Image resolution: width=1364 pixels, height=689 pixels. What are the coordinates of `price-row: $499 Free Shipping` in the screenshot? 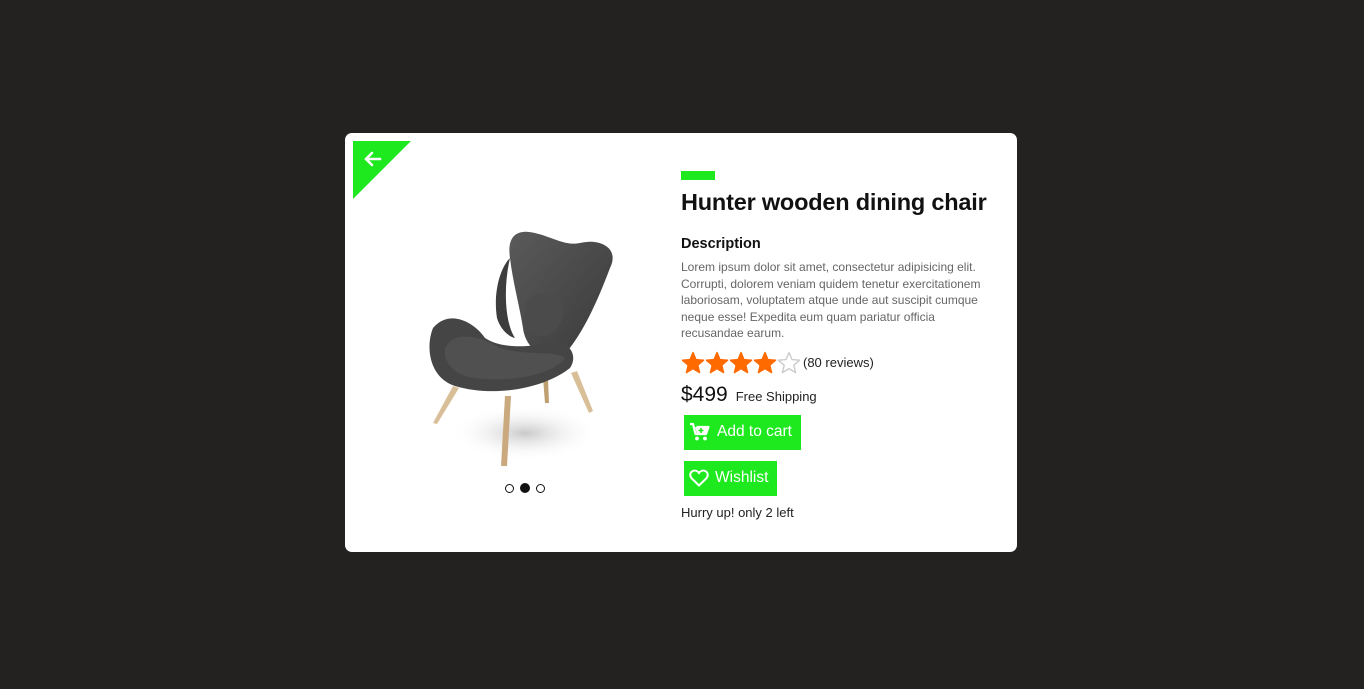 It's located at (836, 395).